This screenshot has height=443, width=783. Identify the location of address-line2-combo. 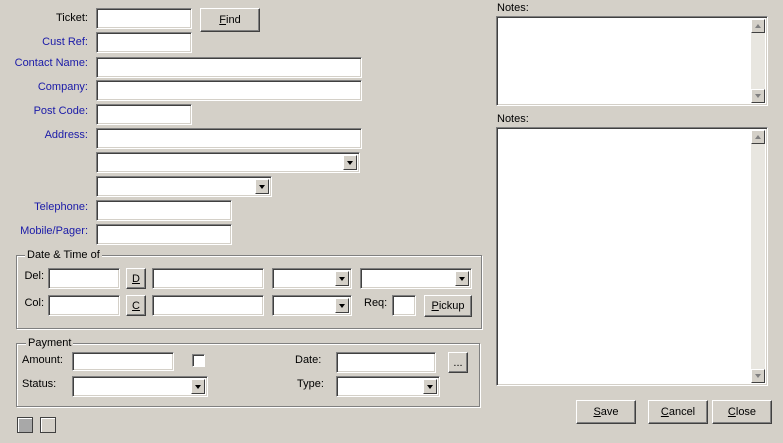
(228, 162).